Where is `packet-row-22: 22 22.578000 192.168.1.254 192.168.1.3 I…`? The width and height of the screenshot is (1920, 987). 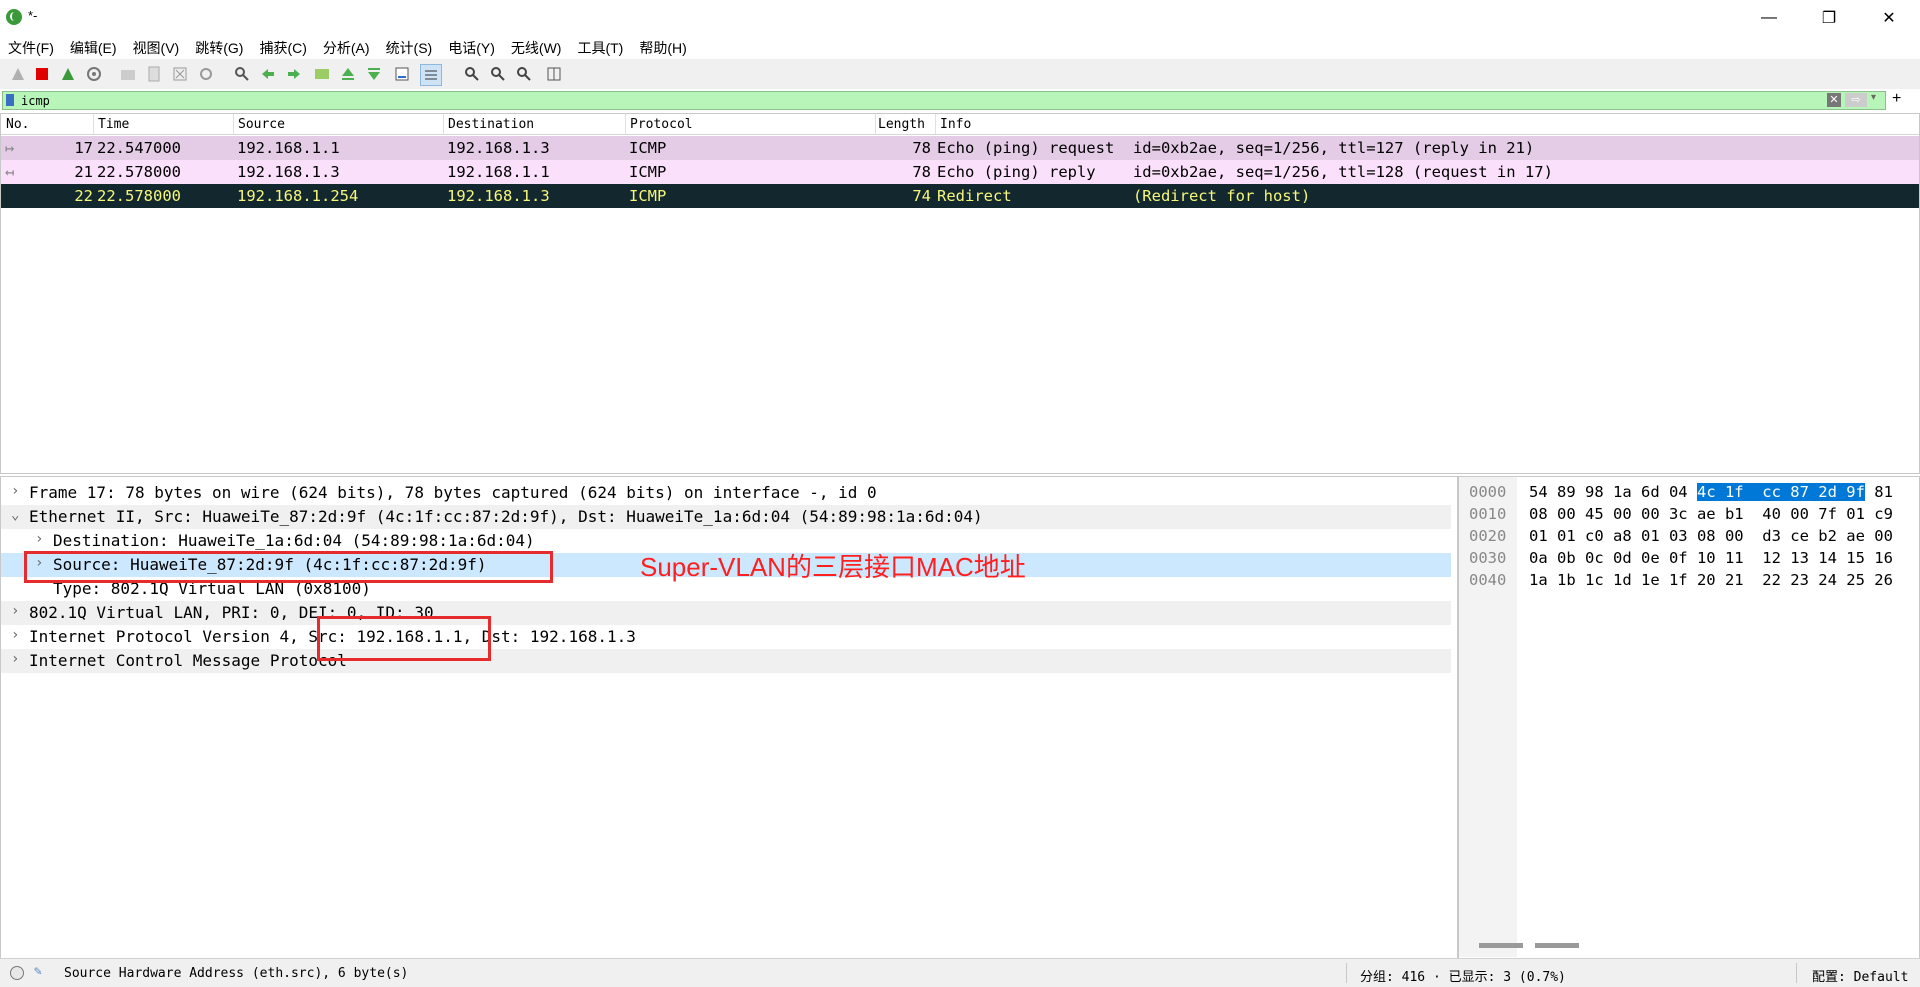 packet-row-22: 22 22.578000 192.168.1.254 192.168.1.3 I… is located at coordinates (960, 196).